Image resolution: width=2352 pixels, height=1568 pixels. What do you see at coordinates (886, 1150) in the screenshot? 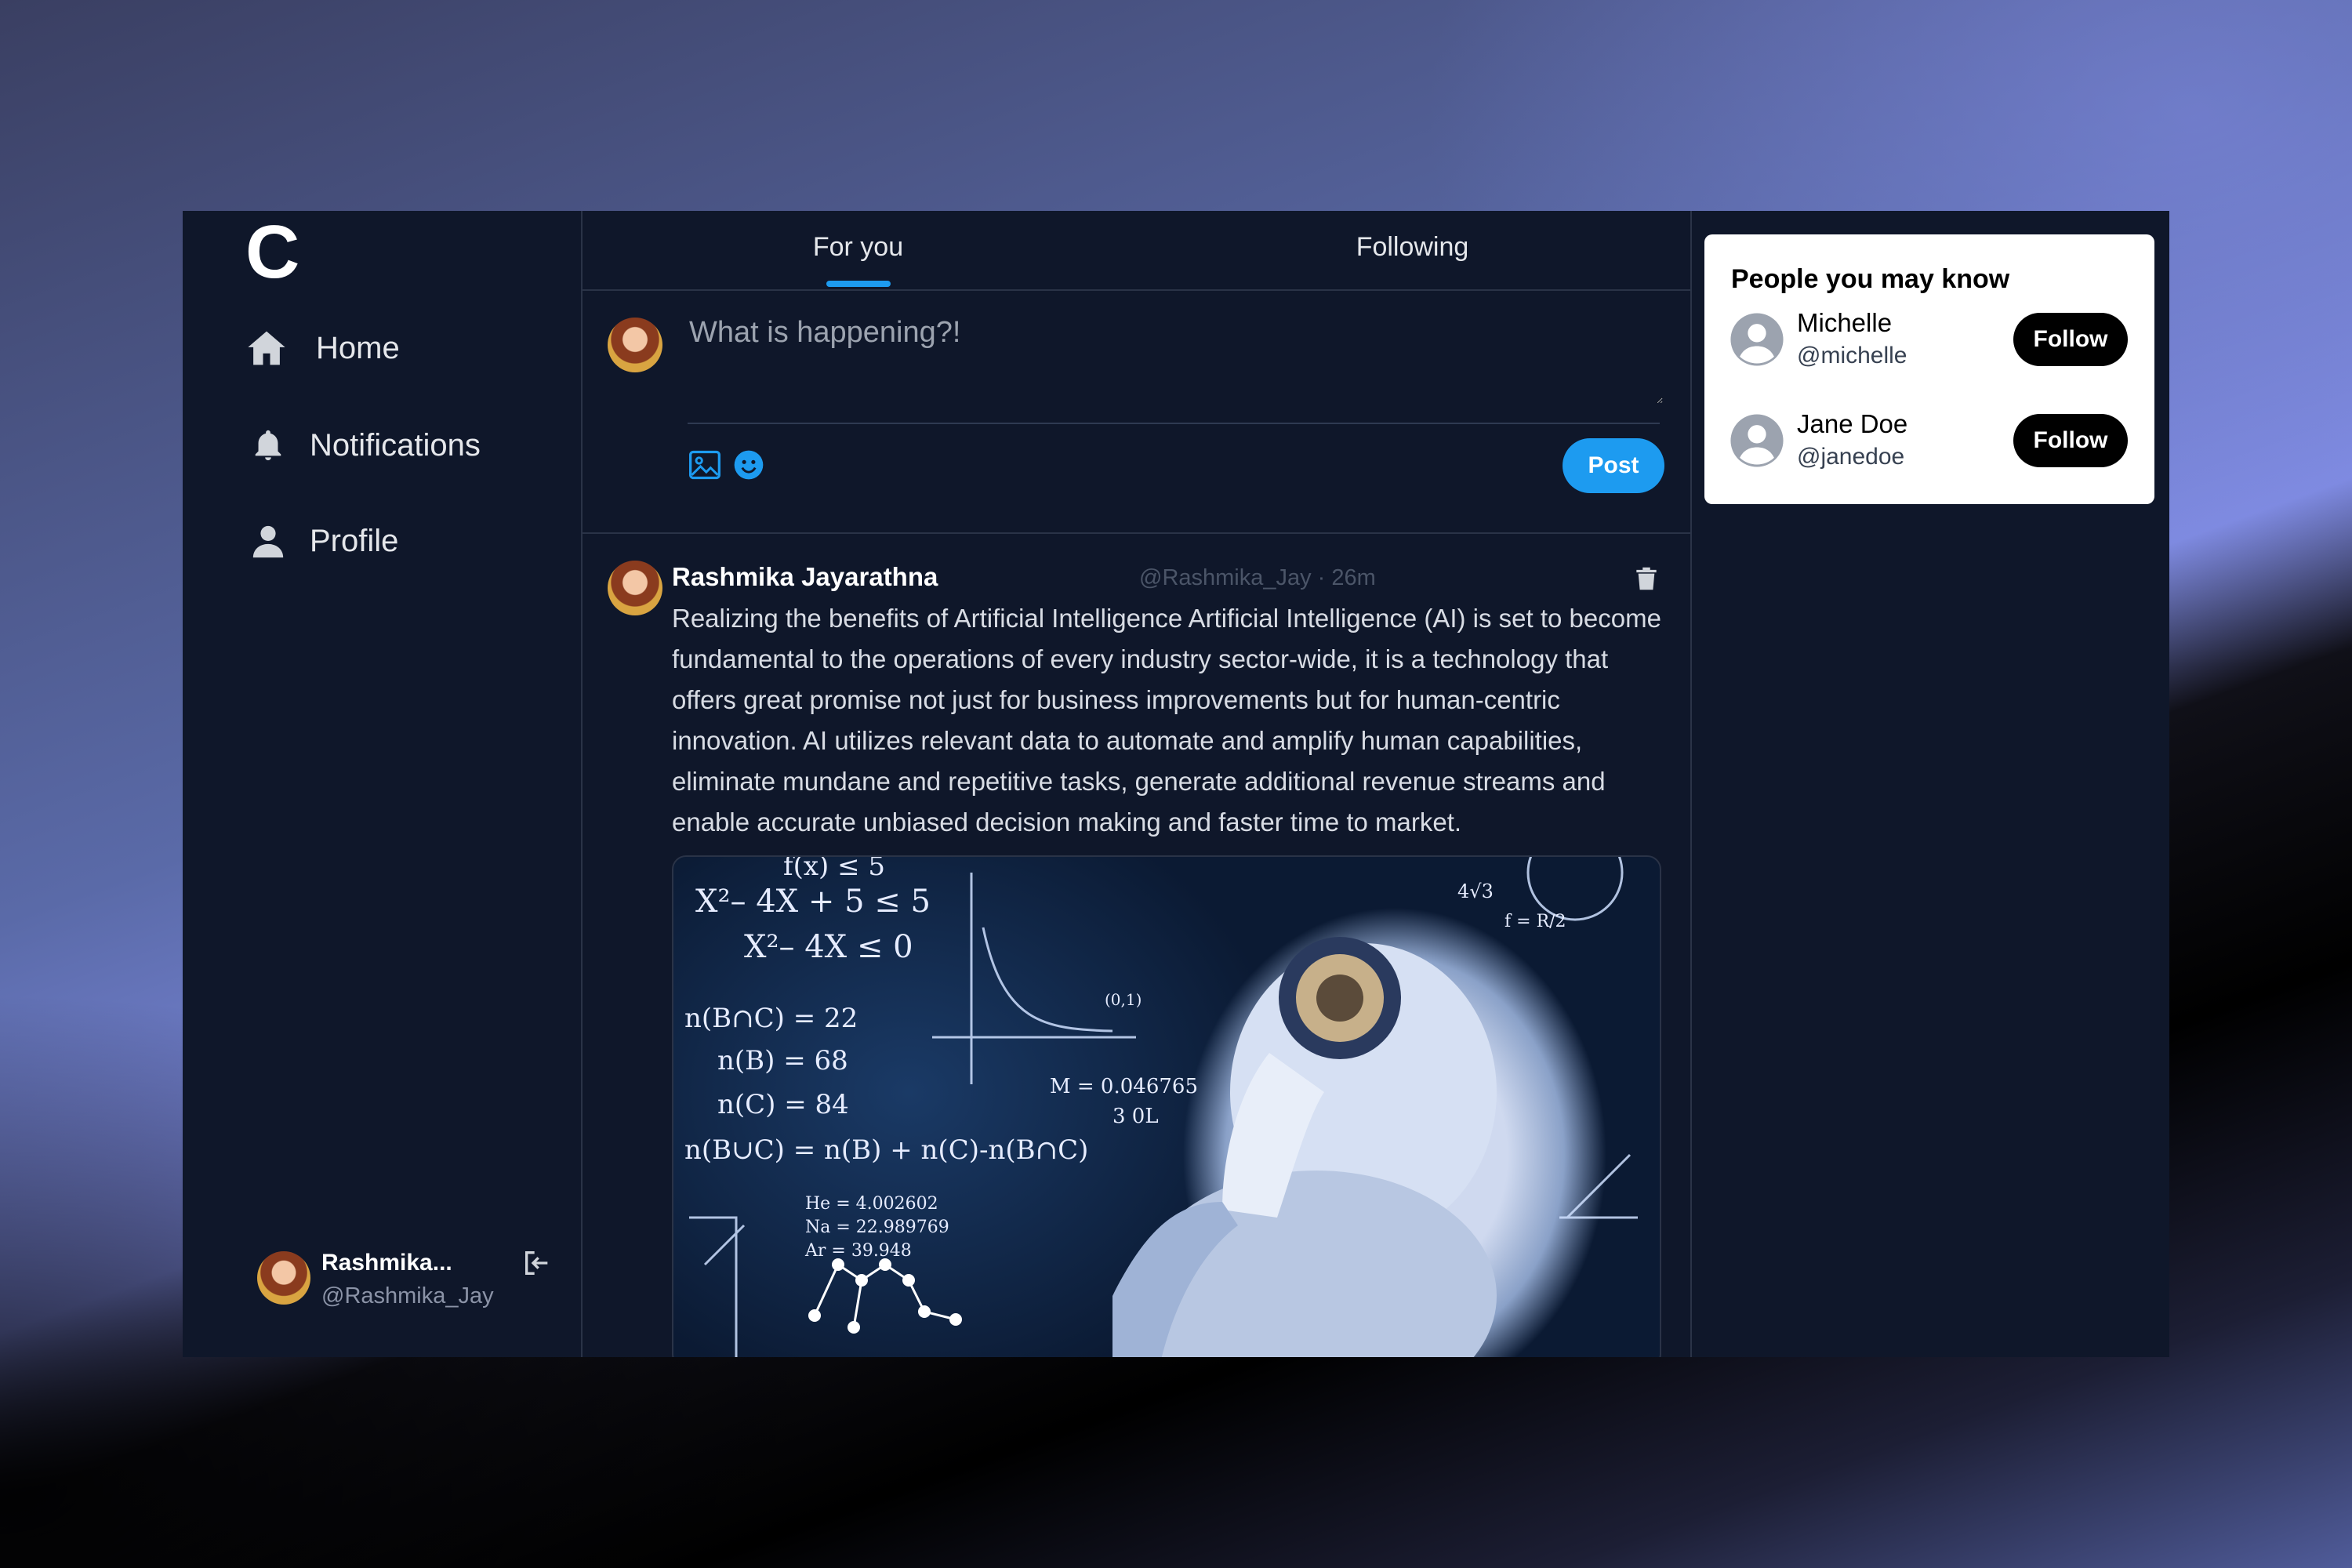
I see `image-caption: n(B∪C) = n(B) + n(C)-n(B∩C)` at bounding box center [886, 1150].